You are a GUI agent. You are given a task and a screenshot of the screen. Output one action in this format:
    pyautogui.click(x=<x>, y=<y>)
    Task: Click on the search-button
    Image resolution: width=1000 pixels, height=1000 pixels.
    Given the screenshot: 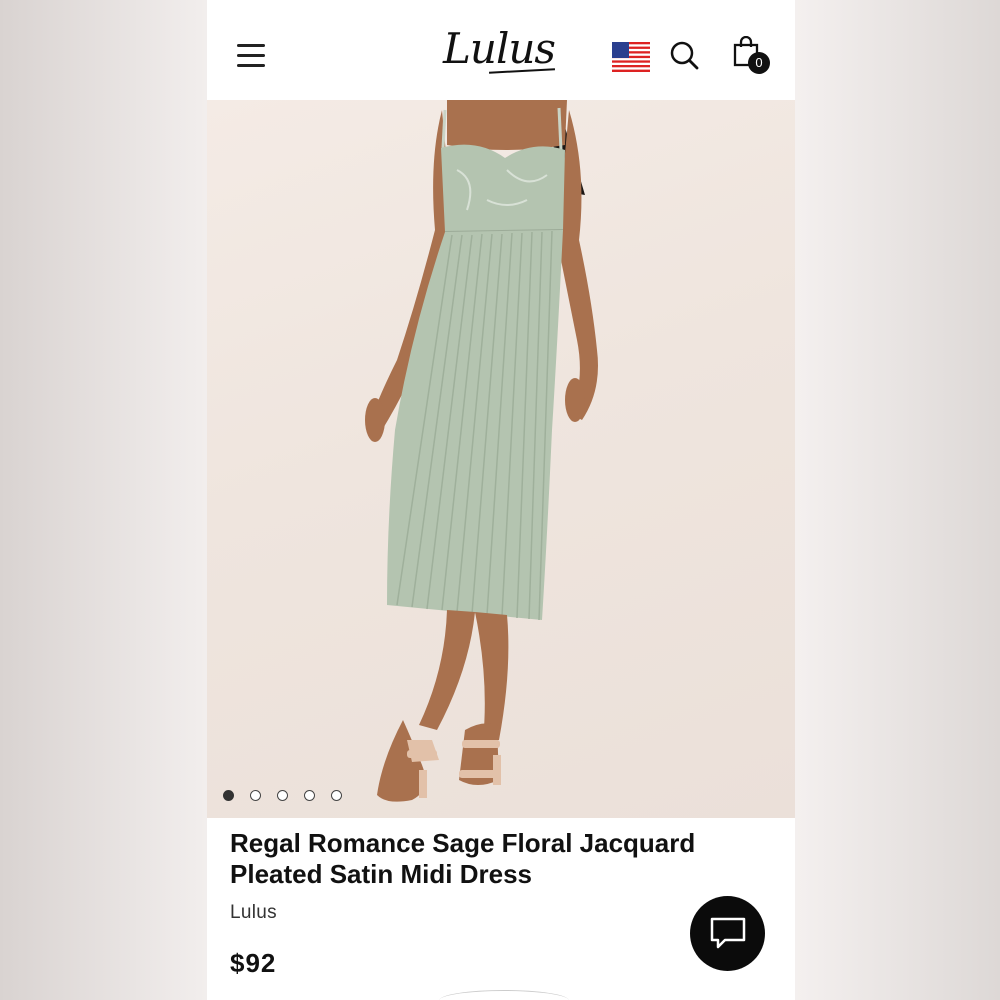 What is the action you would take?
    pyautogui.click(x=685, y=56)
    